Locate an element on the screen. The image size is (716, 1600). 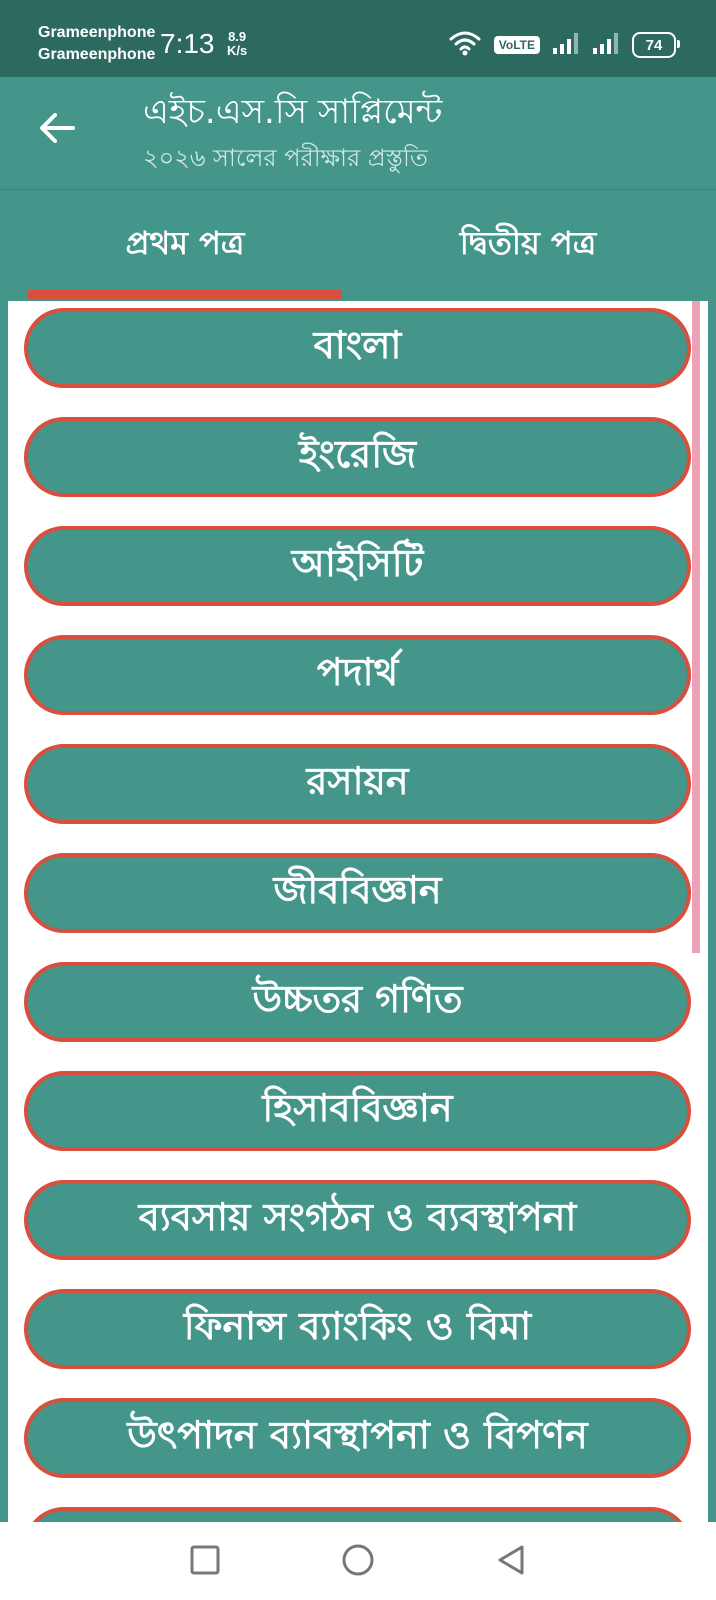
subject-button-ict: আইসিটি is located at coordinates (357, 566).